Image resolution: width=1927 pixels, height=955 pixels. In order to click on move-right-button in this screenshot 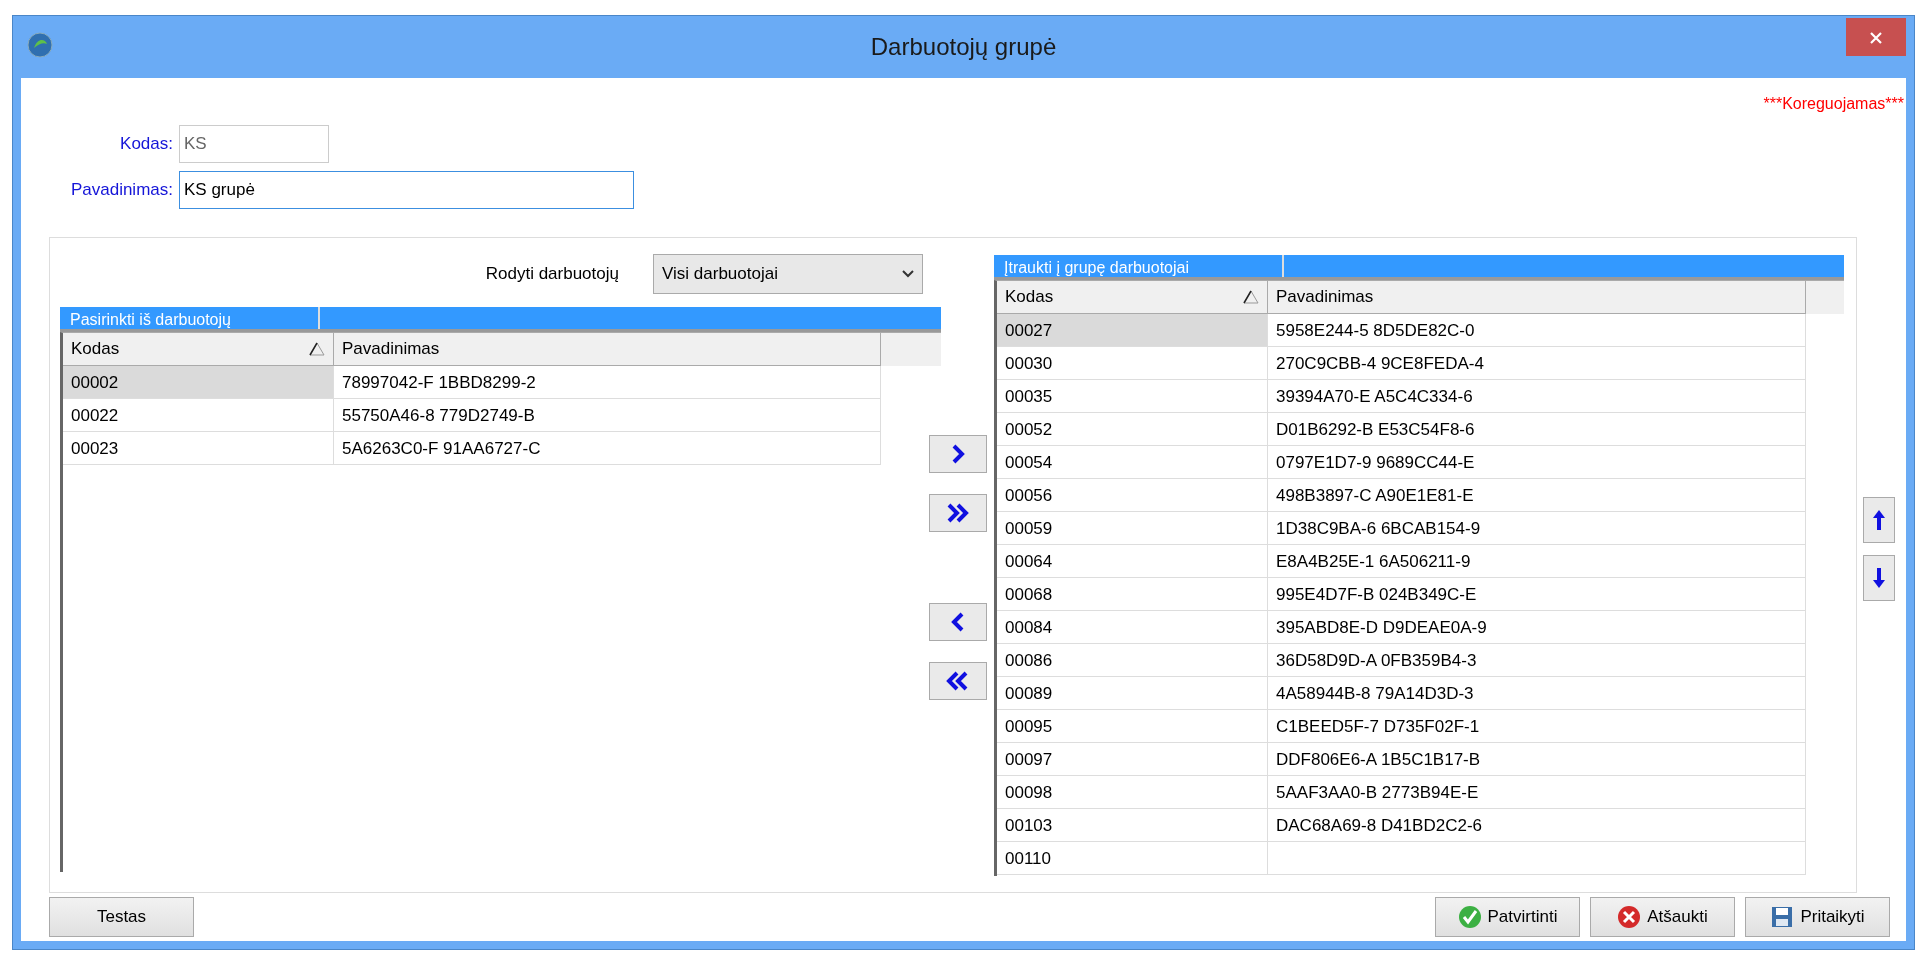, I will do `click(958, 454)`.